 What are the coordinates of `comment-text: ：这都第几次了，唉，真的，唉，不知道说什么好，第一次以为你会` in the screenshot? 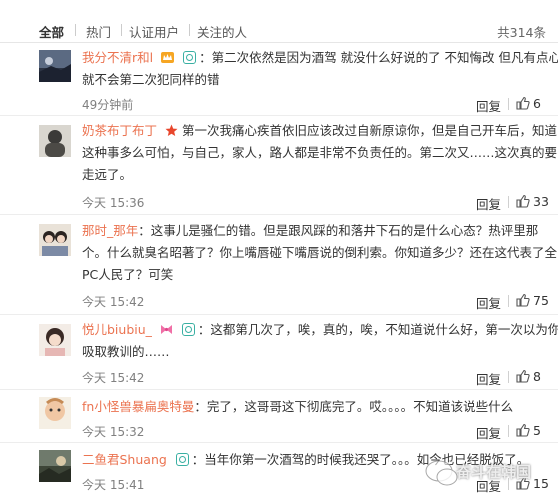 It's located at (377, 329).